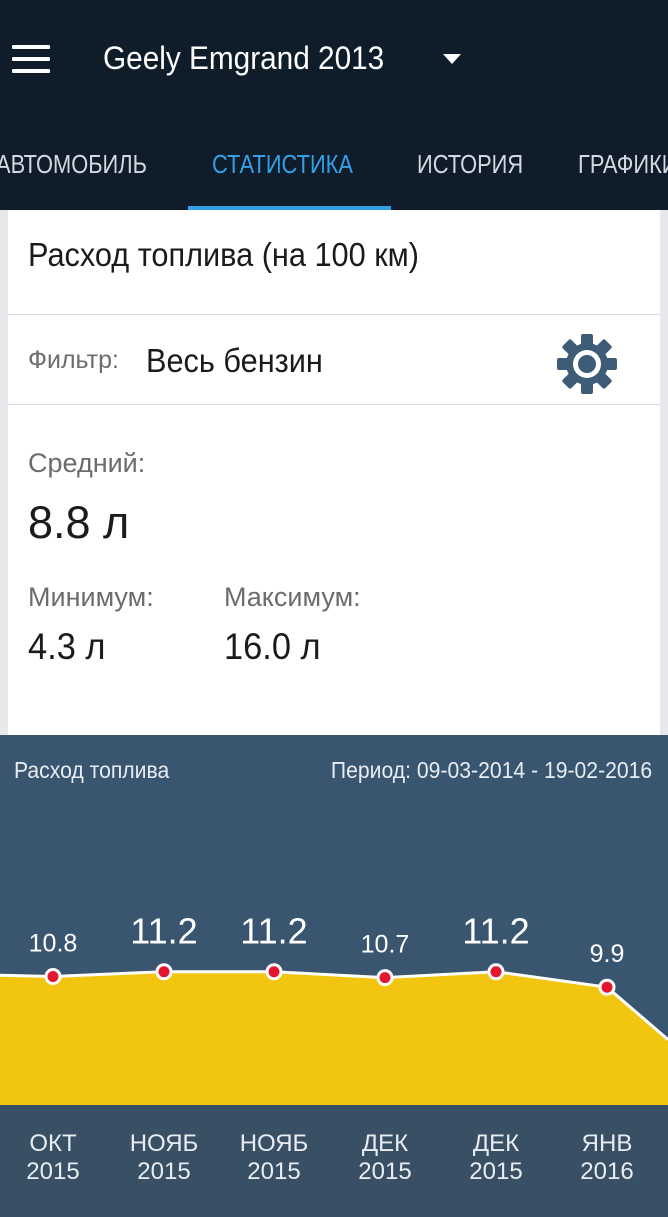  Describe the element at coordinates (73, 360) in the screenshot. I see `filter-label: Фильтр:` at that location.